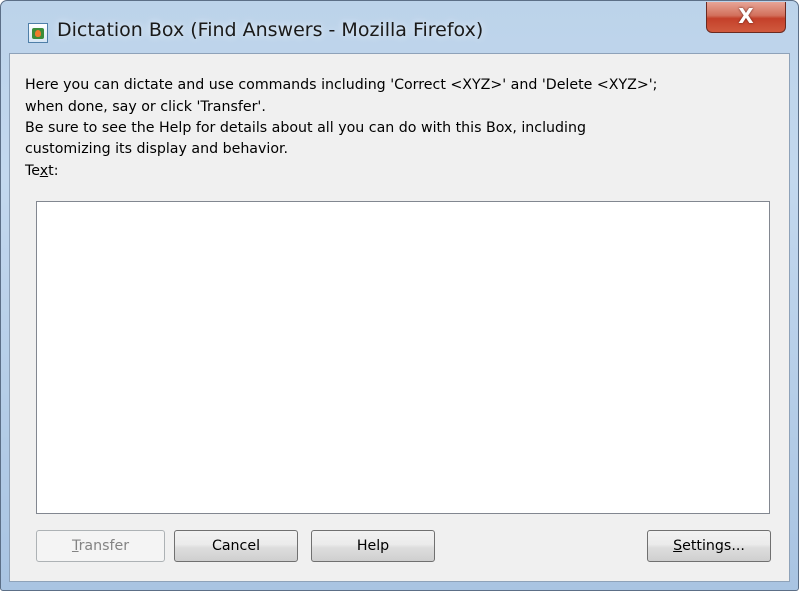  Describe the element at coordinates (38, 33) in the screenshot. I see `dragon-dictation-icon` at that location.